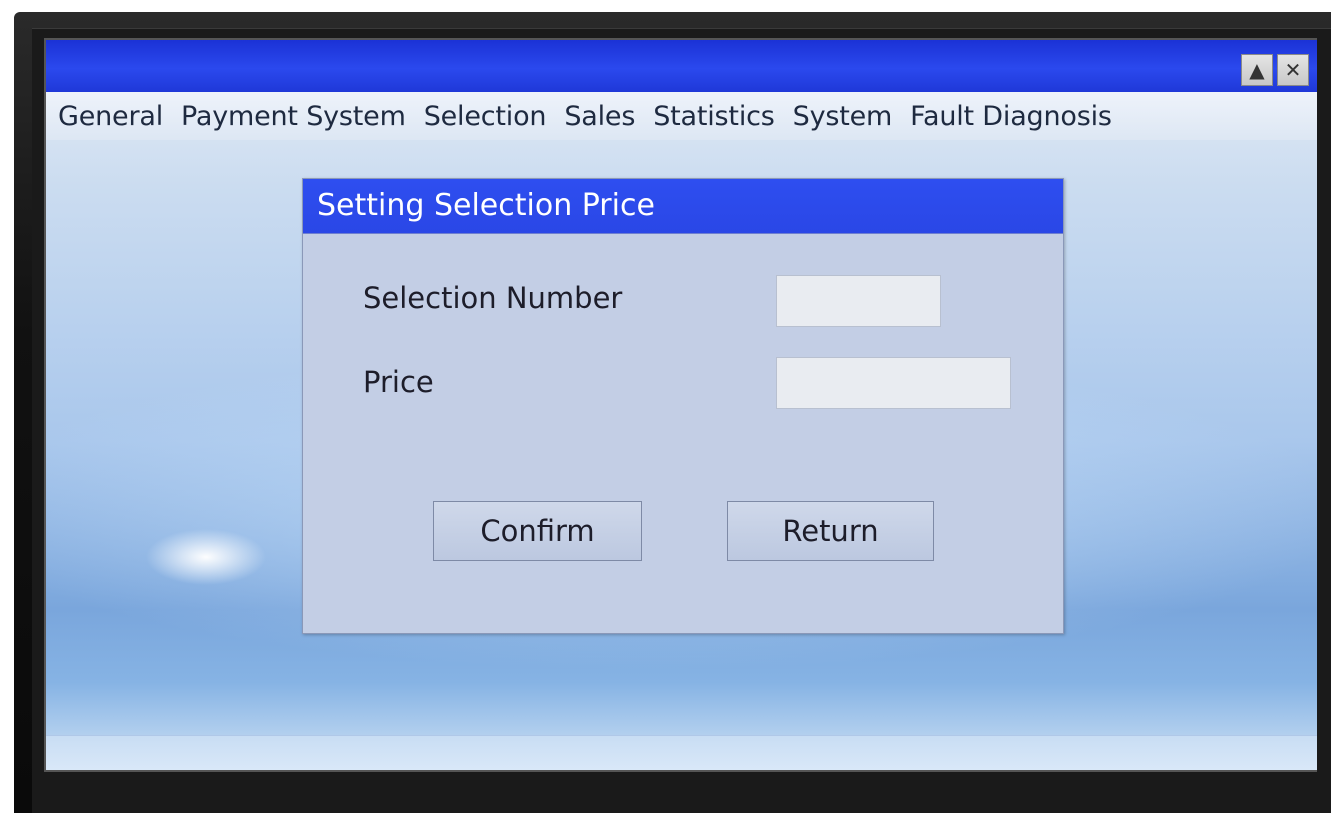 This screenshot has width=1331, height=813. What do you see at coordinates (1275, 70) in the screenshot?
I see `window-controls: ▲ ✕` at bounding box center [1275, 70].